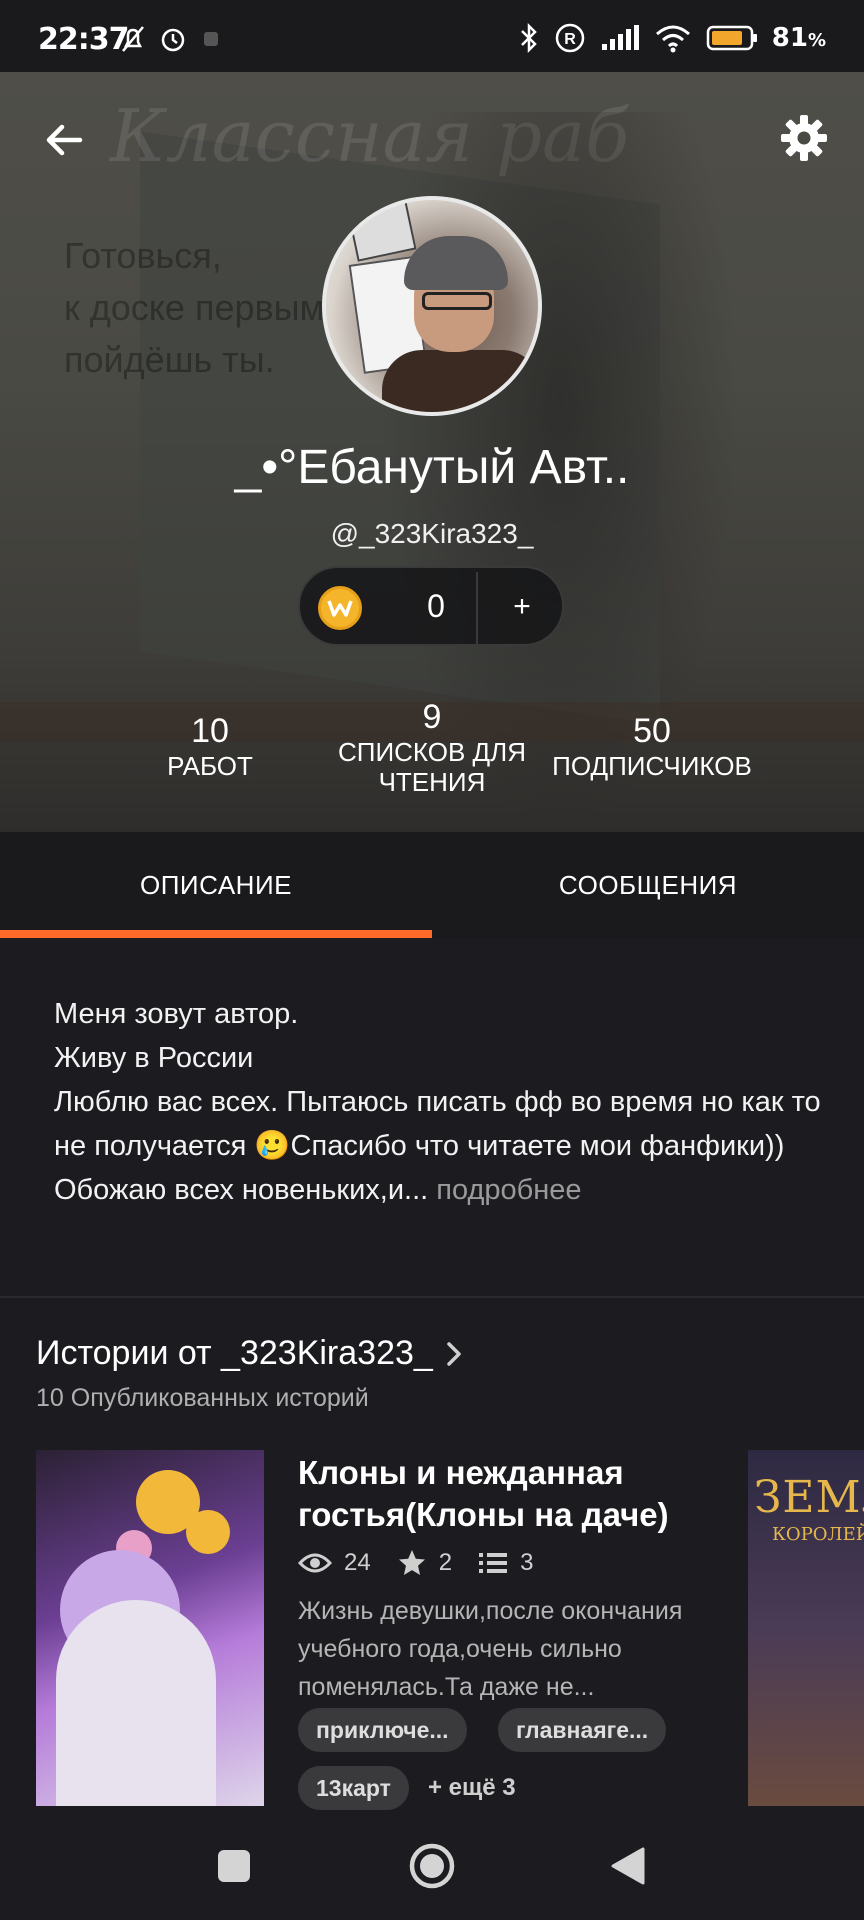  I want to click on chevron-right-icon, so click(454, 1353).